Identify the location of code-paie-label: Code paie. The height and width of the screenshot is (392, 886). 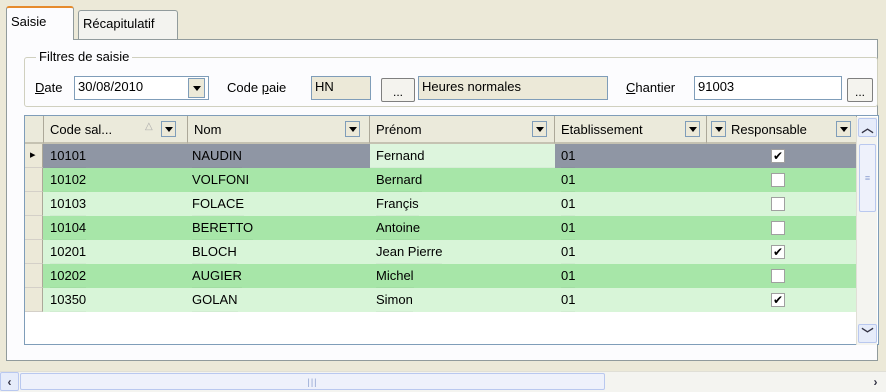
(257, 87).